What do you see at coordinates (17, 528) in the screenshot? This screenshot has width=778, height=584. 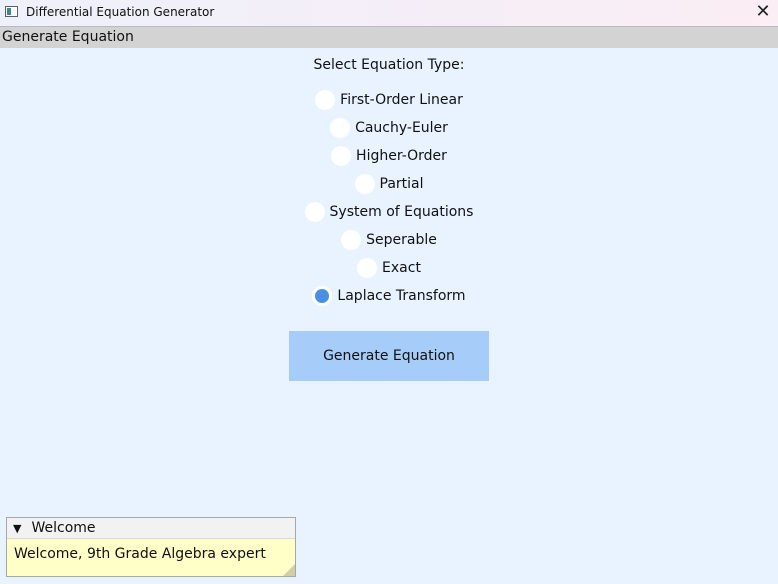 I see `collapse-triangle-icon: ▼` at bounding box center [17, 528].